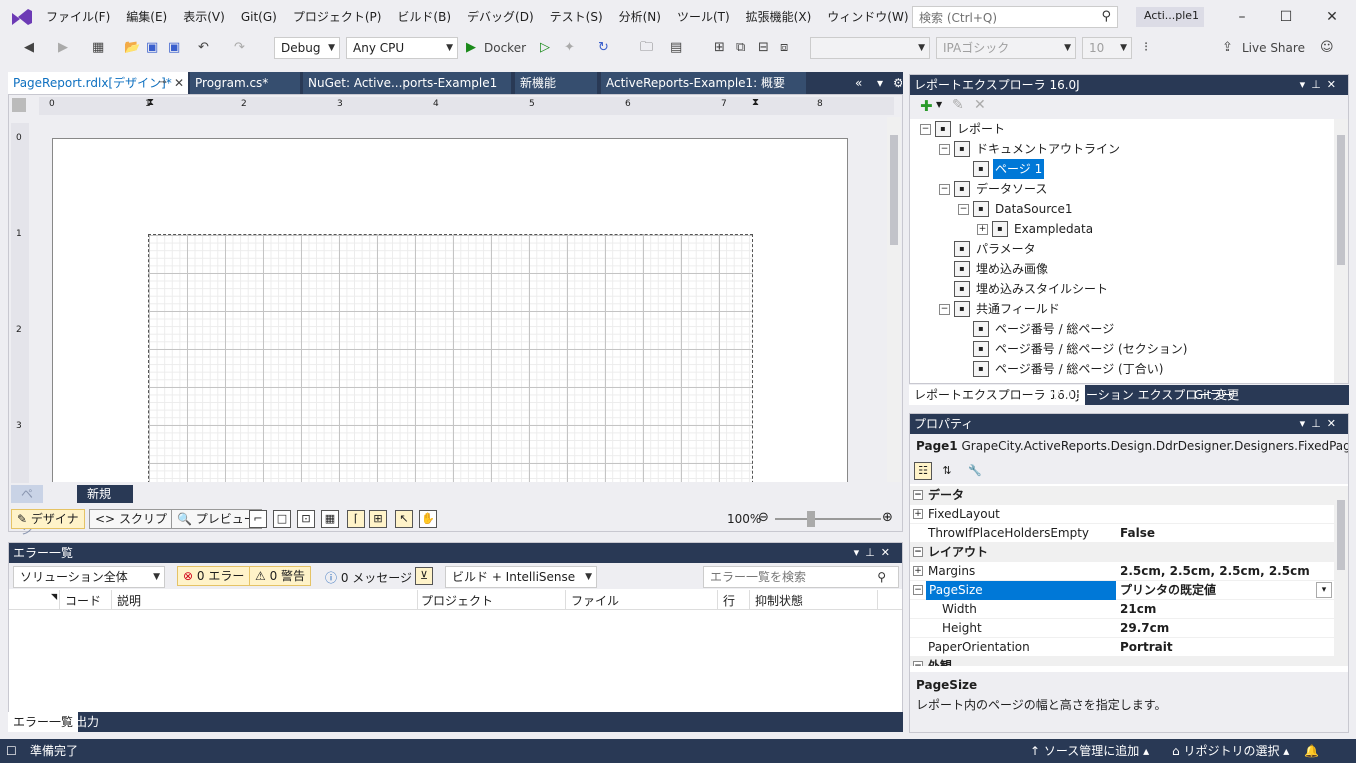  Describe the element at coordinates (975, 471) in the screenshot. I see `property-pages-icon: 🔧` at that location.